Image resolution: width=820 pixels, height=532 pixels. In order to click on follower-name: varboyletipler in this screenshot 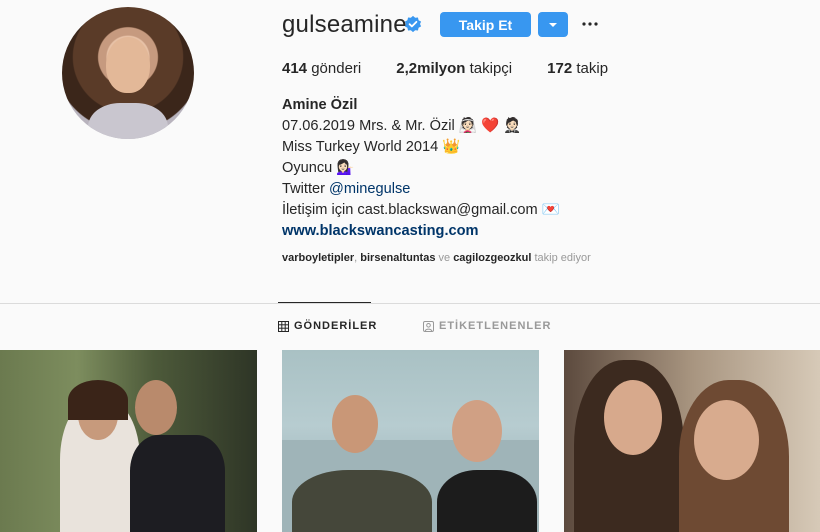, I will do `click(318, 258)`.